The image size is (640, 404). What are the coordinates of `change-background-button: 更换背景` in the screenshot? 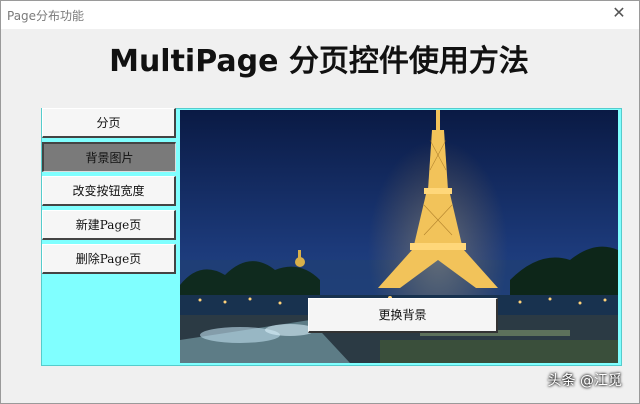 It's located at (403, 315).